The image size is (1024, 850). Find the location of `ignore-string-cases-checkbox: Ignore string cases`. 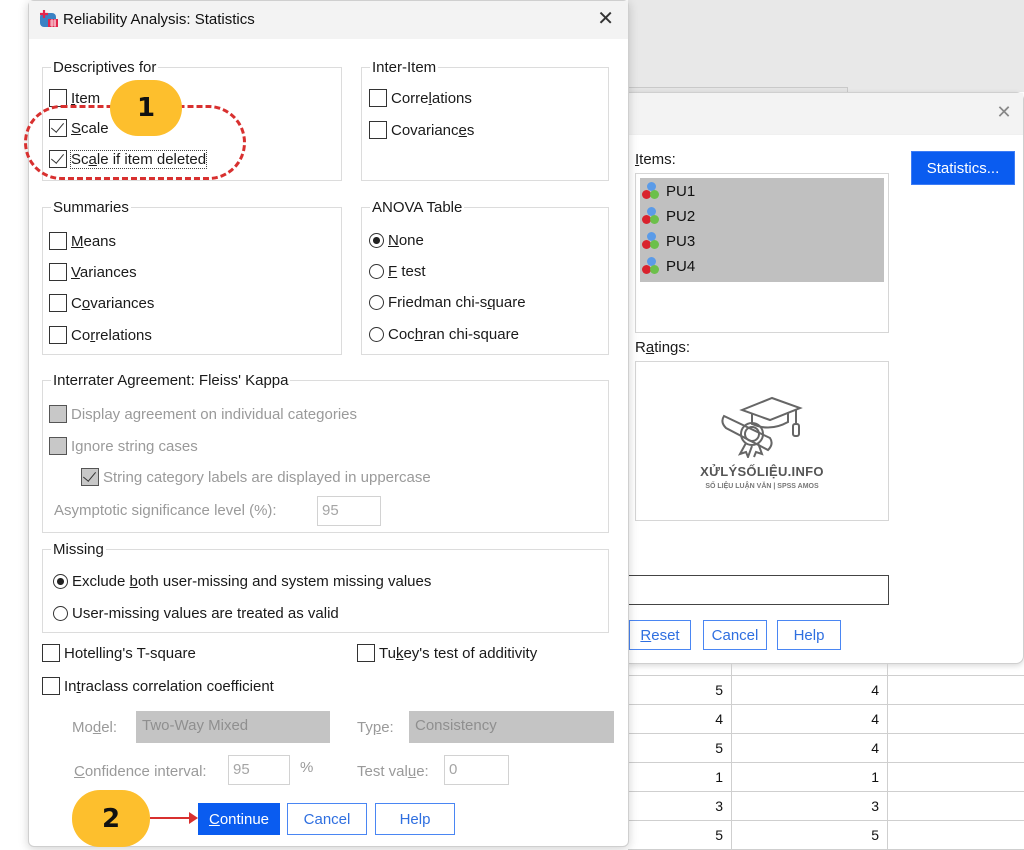

ignore-string-cases-checkbox: Ignore string cases is located at coordinates (123, 446).